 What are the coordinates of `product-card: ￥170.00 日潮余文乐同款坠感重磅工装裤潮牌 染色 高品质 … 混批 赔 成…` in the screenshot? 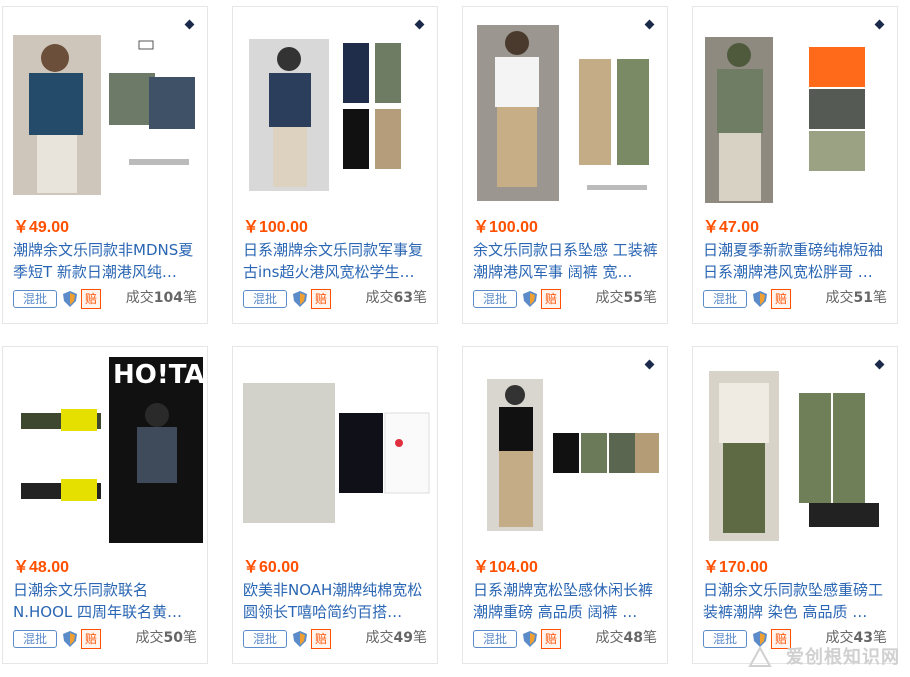 It's located at (795, 505).